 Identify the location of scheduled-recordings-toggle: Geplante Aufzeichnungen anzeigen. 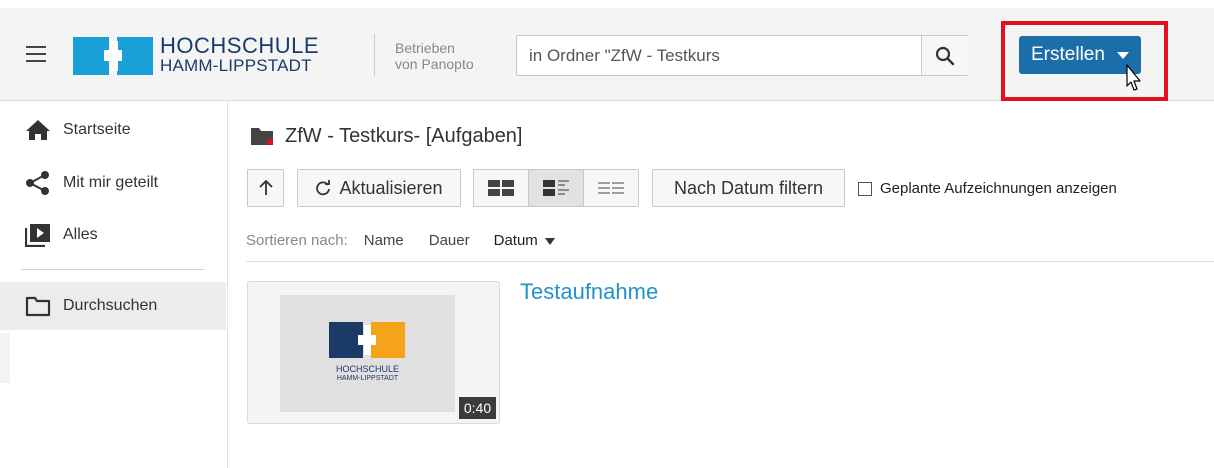
(987, 188).